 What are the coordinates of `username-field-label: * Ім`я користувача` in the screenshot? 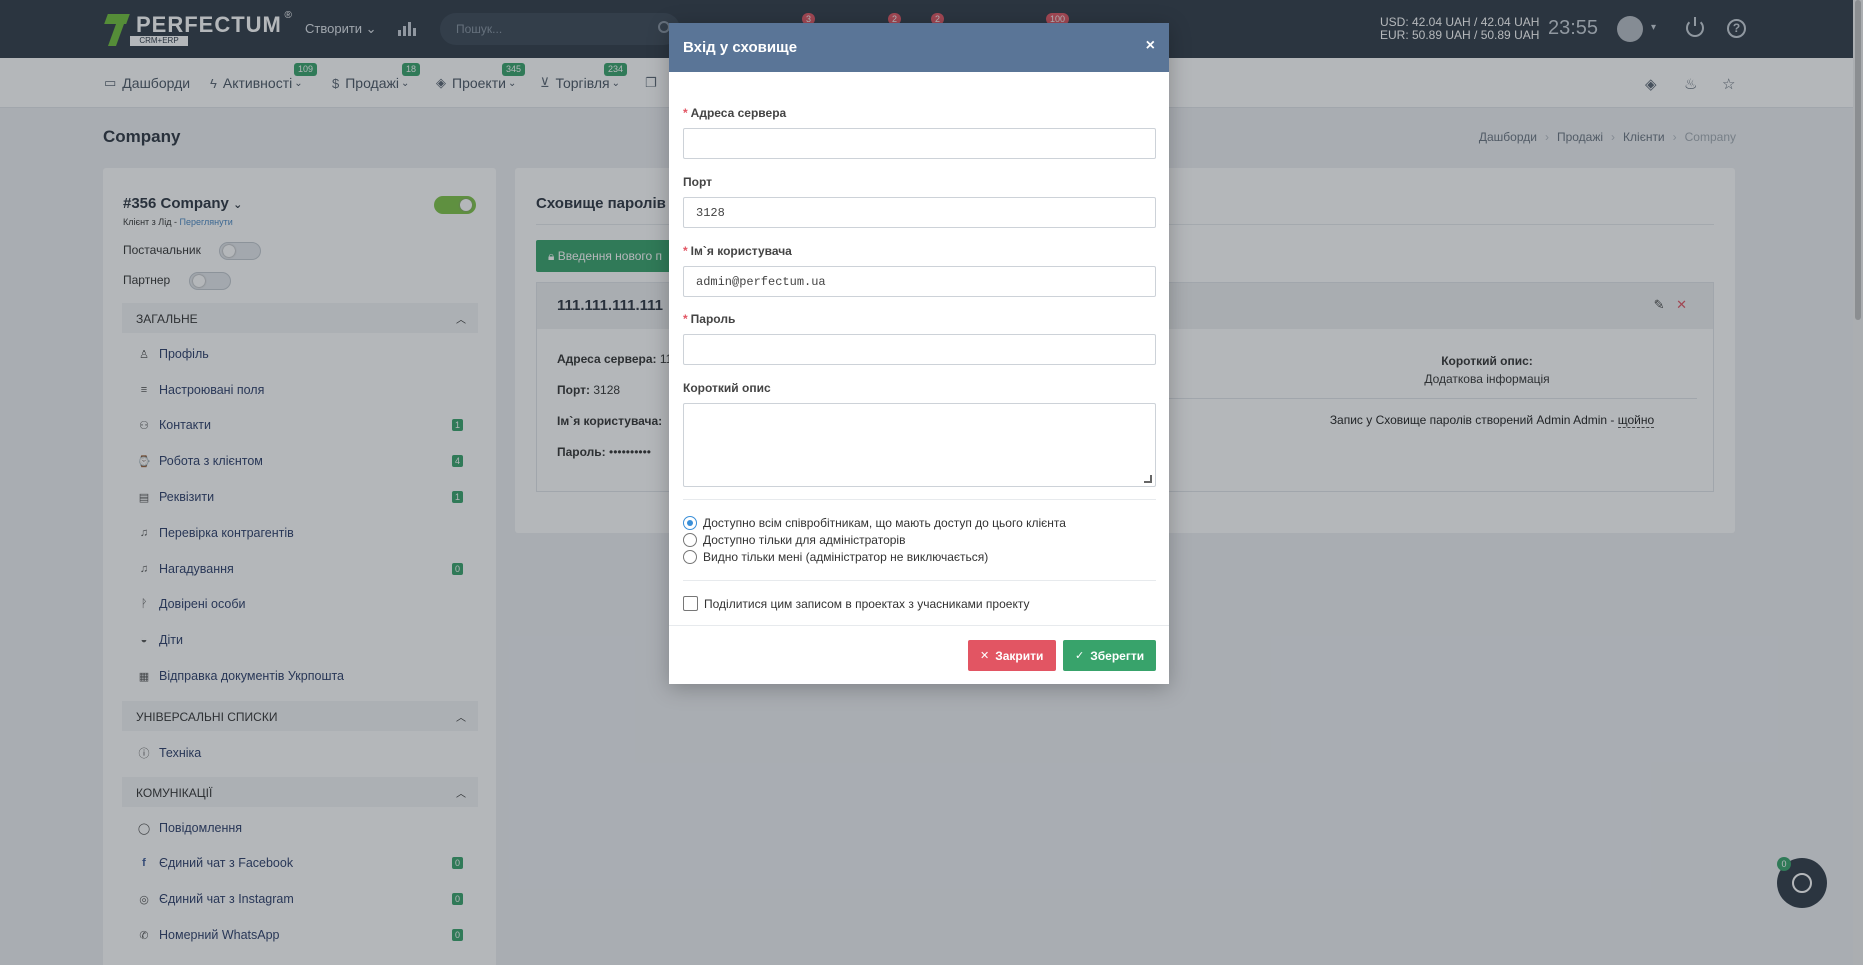 It's located at (737, 251).